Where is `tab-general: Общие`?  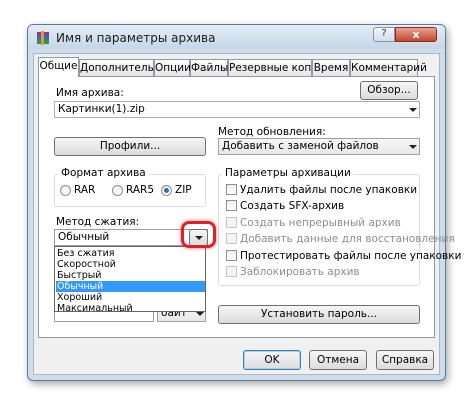 tab-general: Общие is located at coordinates (58, 67).